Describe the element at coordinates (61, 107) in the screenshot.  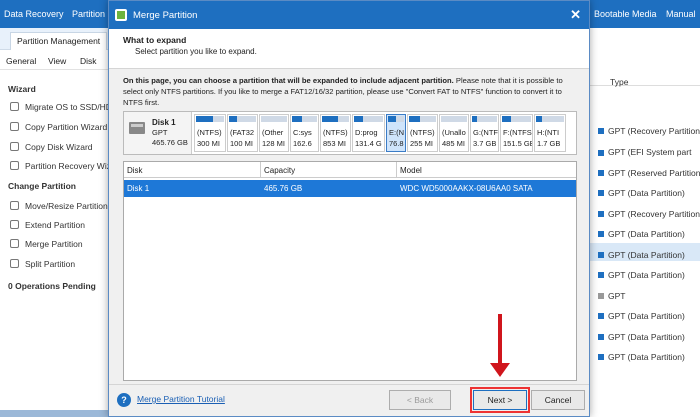
I see `sidebar-item-migrate-os: Migrate OS to SSD/HD` at that location.